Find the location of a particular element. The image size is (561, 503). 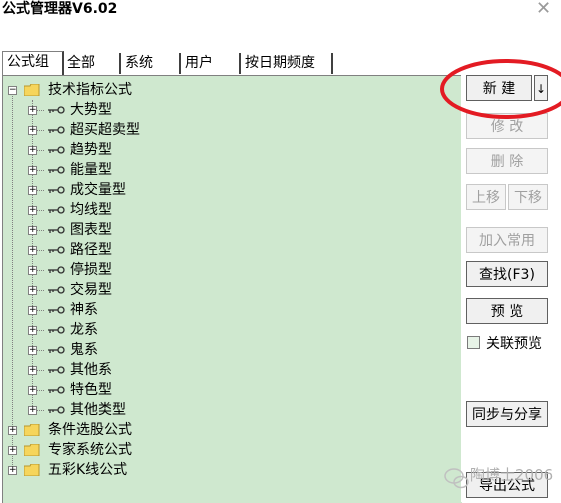

tree-item-subgroup: + 路径型 is located at coordinates (228, 250).